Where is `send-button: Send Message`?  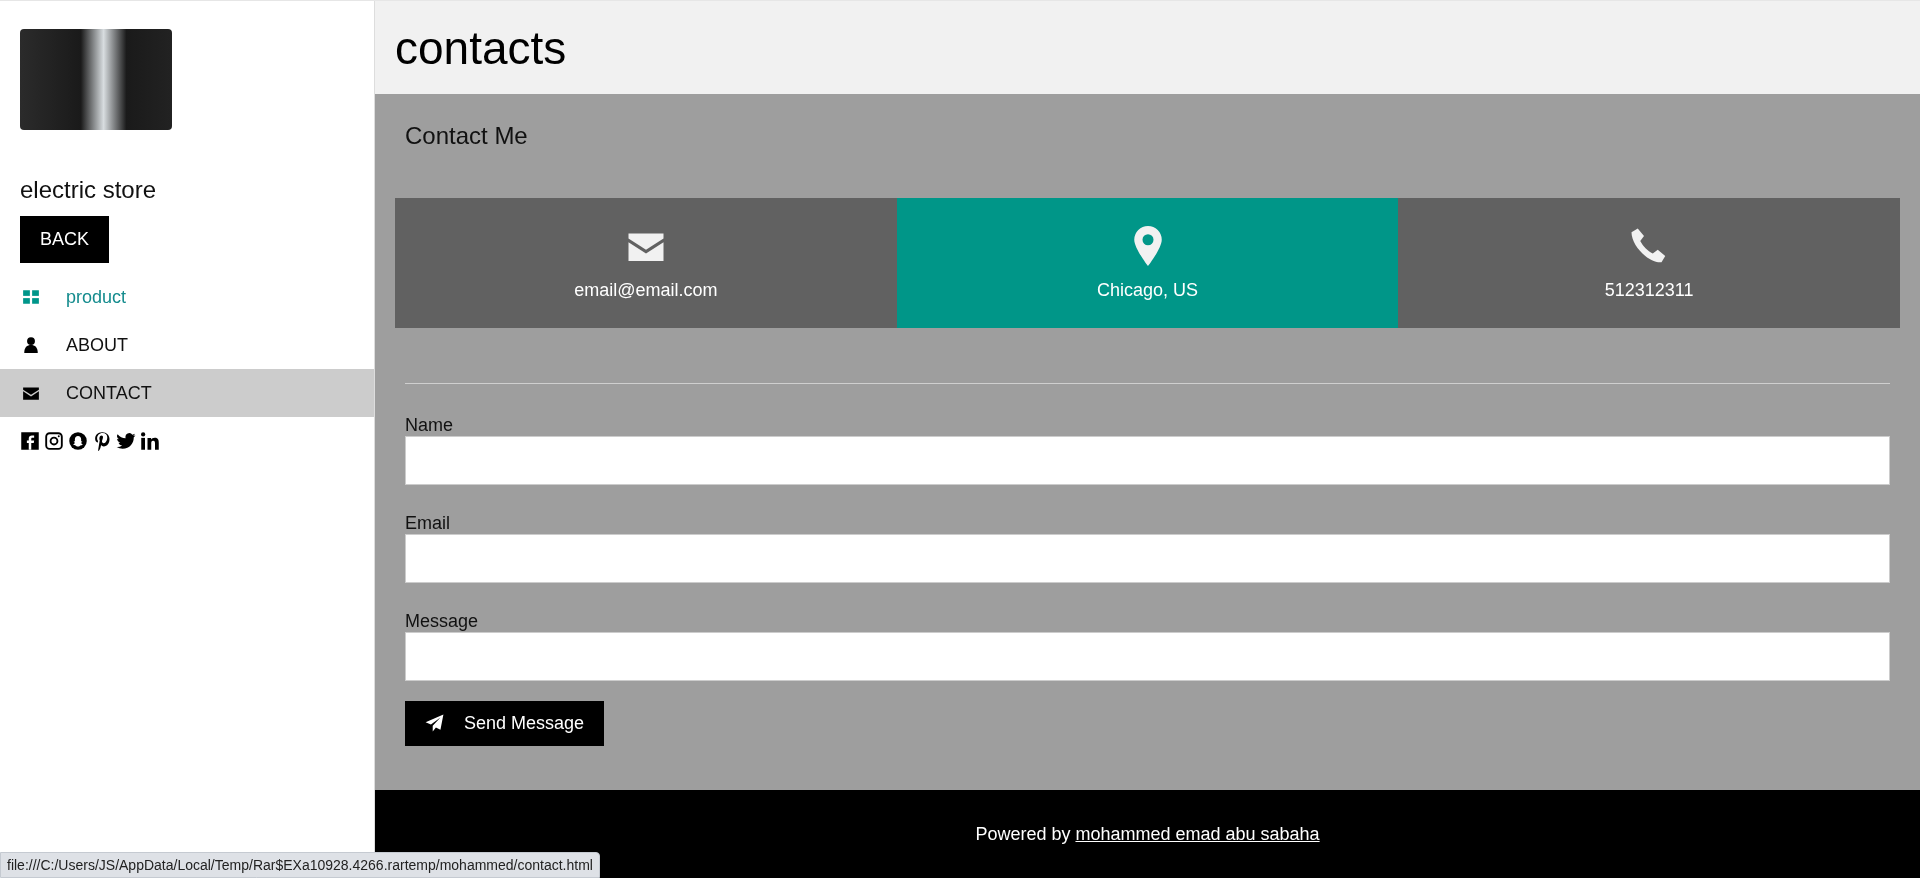
send-button: Send Message is located at coordinates (505, 723).